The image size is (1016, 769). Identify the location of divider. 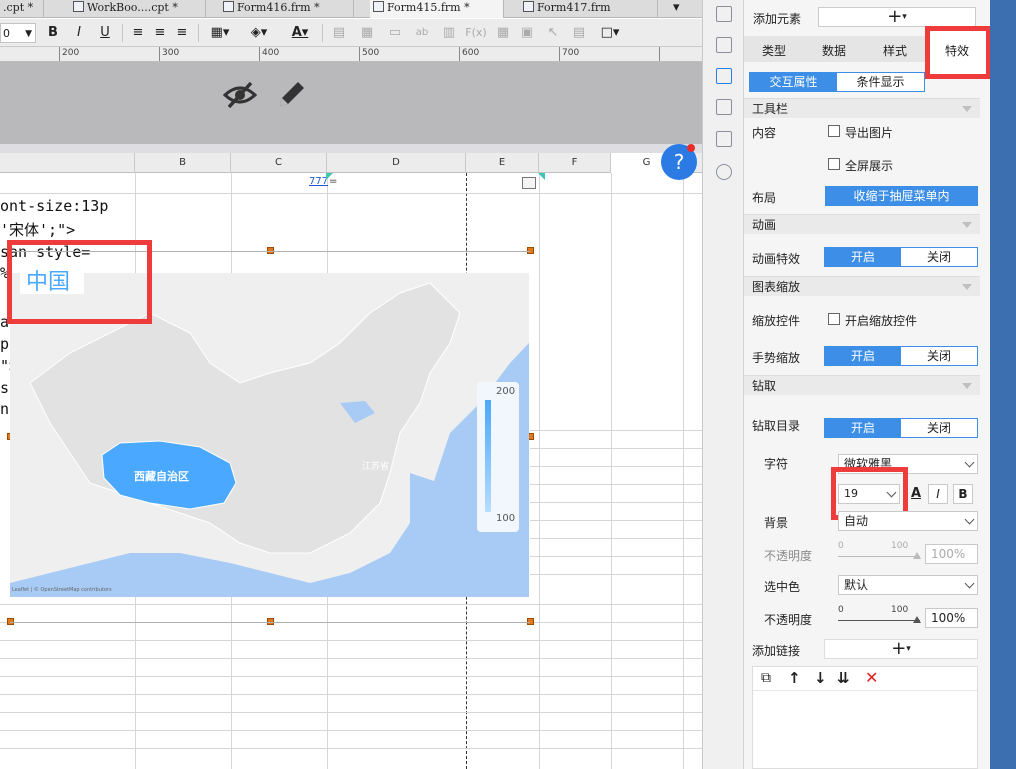
(322, 33).